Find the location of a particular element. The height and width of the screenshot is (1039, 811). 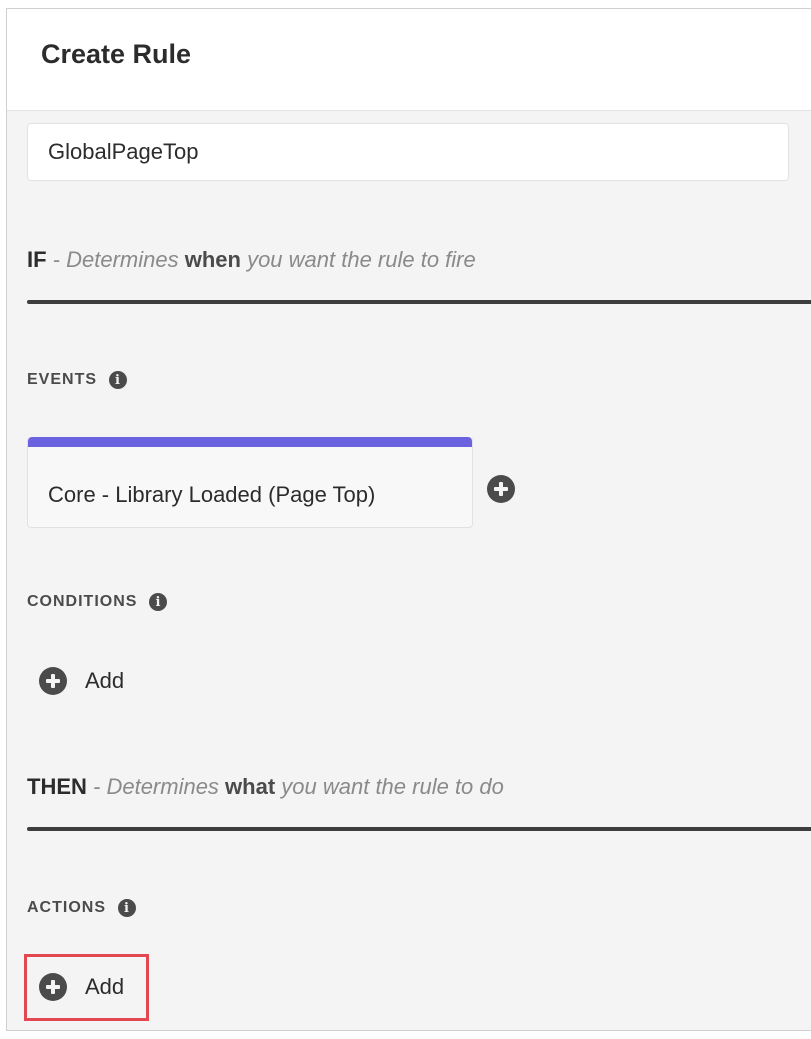

conditions-heading-label: CONDITIONS is located at coordinates (82, 601).